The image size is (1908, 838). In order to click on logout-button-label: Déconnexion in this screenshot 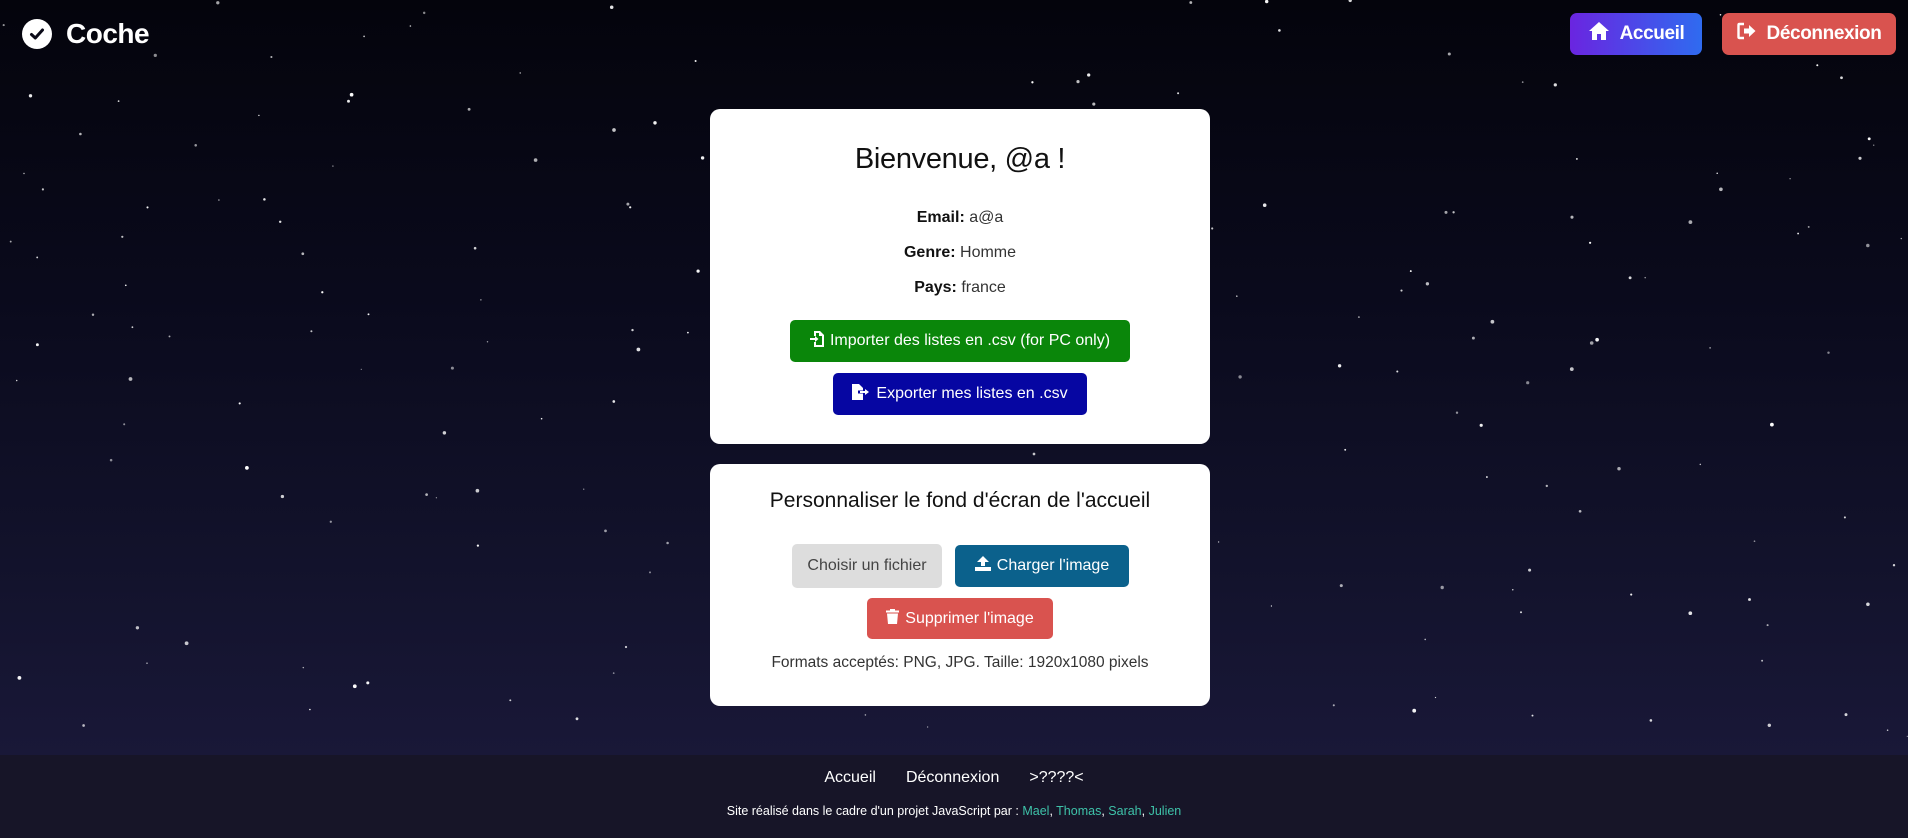, I will do `click(1824, 33)`.